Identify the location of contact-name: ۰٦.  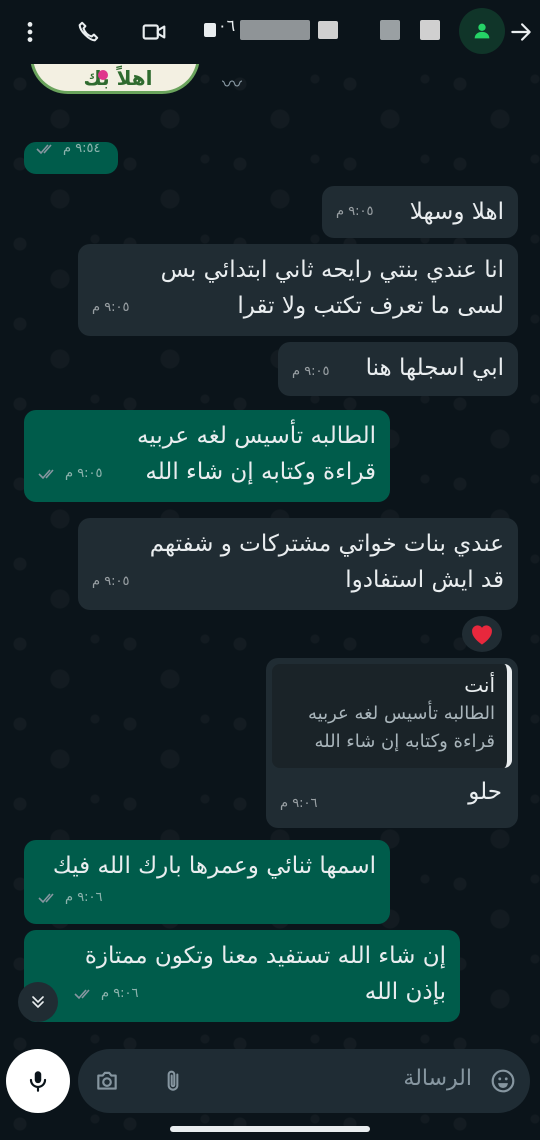
(320, 31).